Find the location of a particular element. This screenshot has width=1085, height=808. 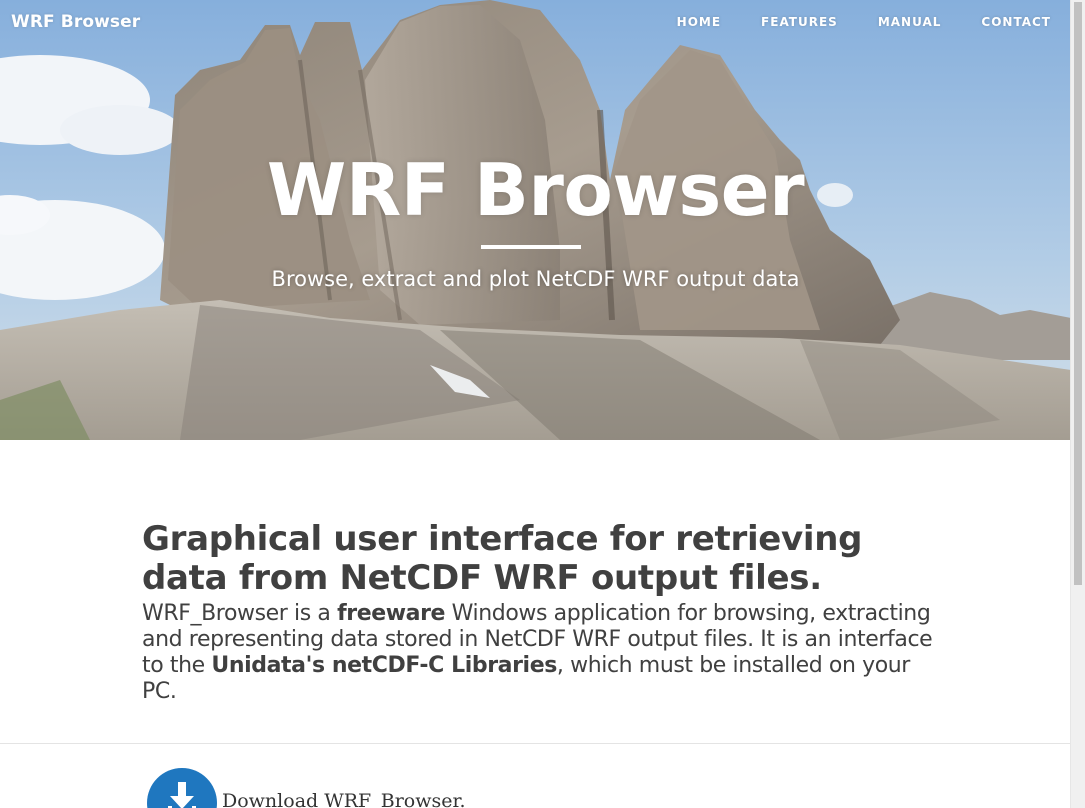

download-circle is located at coordinates (182, 788).